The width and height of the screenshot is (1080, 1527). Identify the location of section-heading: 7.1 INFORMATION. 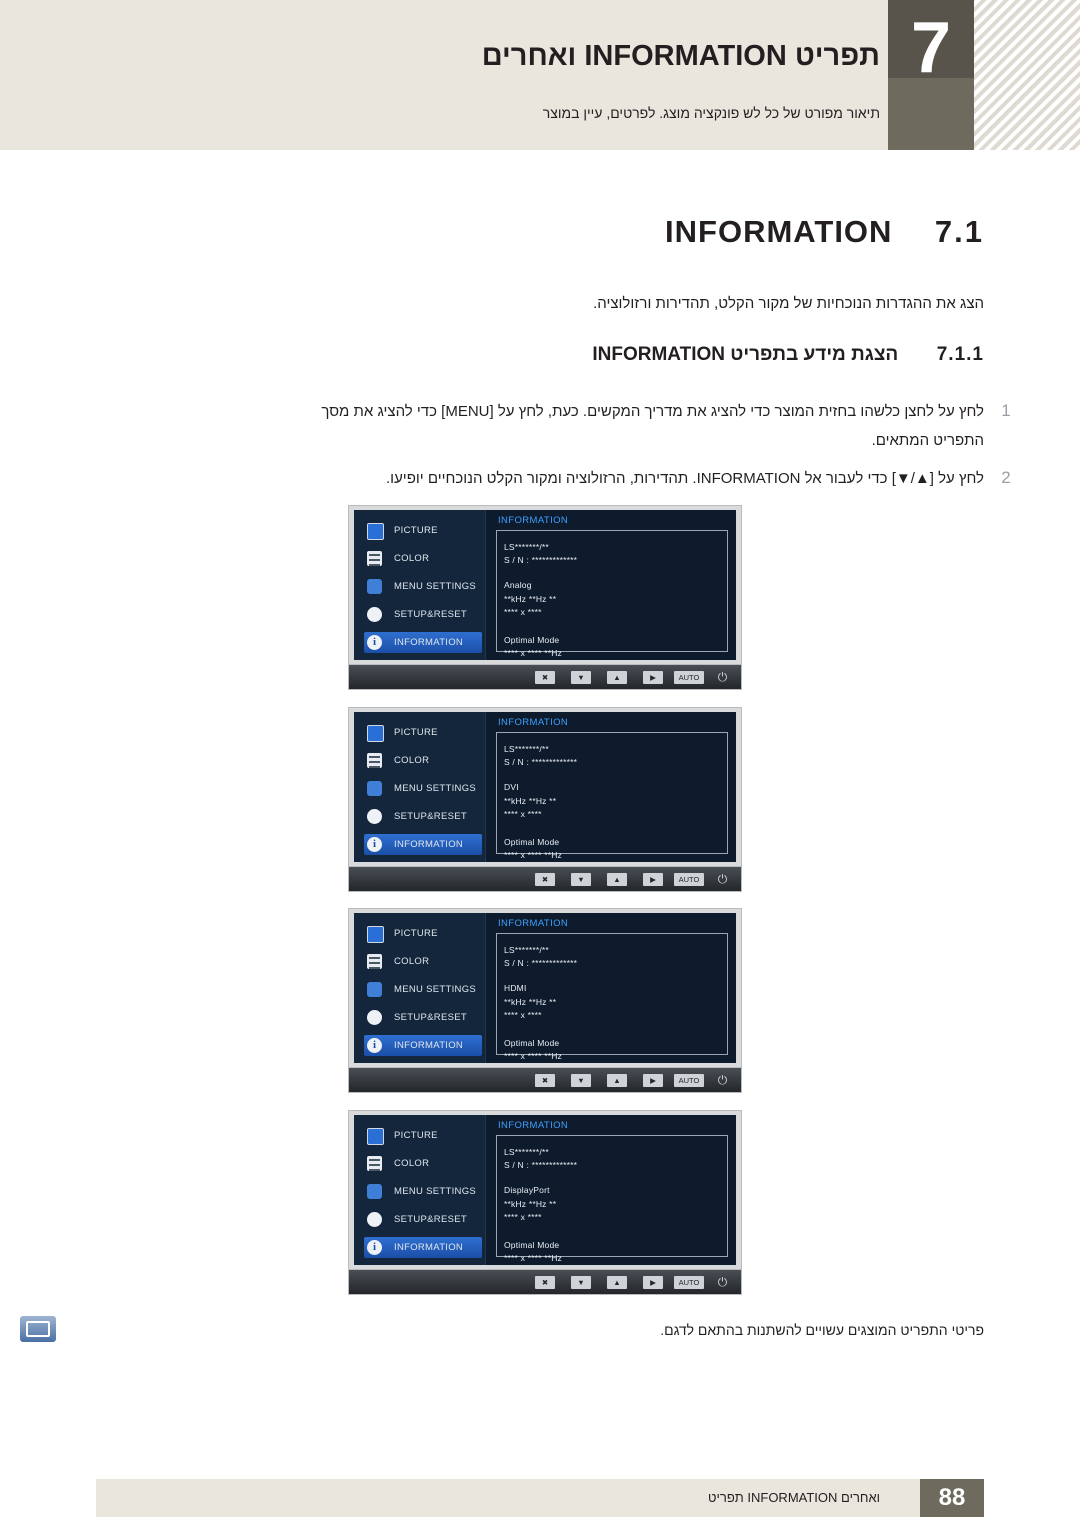
(534, 232).